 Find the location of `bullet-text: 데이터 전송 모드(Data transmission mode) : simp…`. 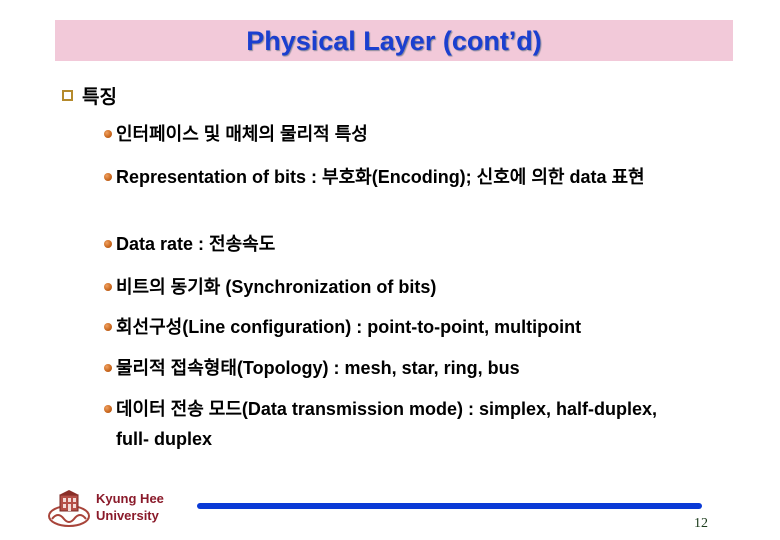

bullet-text: 데이터 전송 모드(Data transmission mode) : simp… is located at coordinates (387, 424).